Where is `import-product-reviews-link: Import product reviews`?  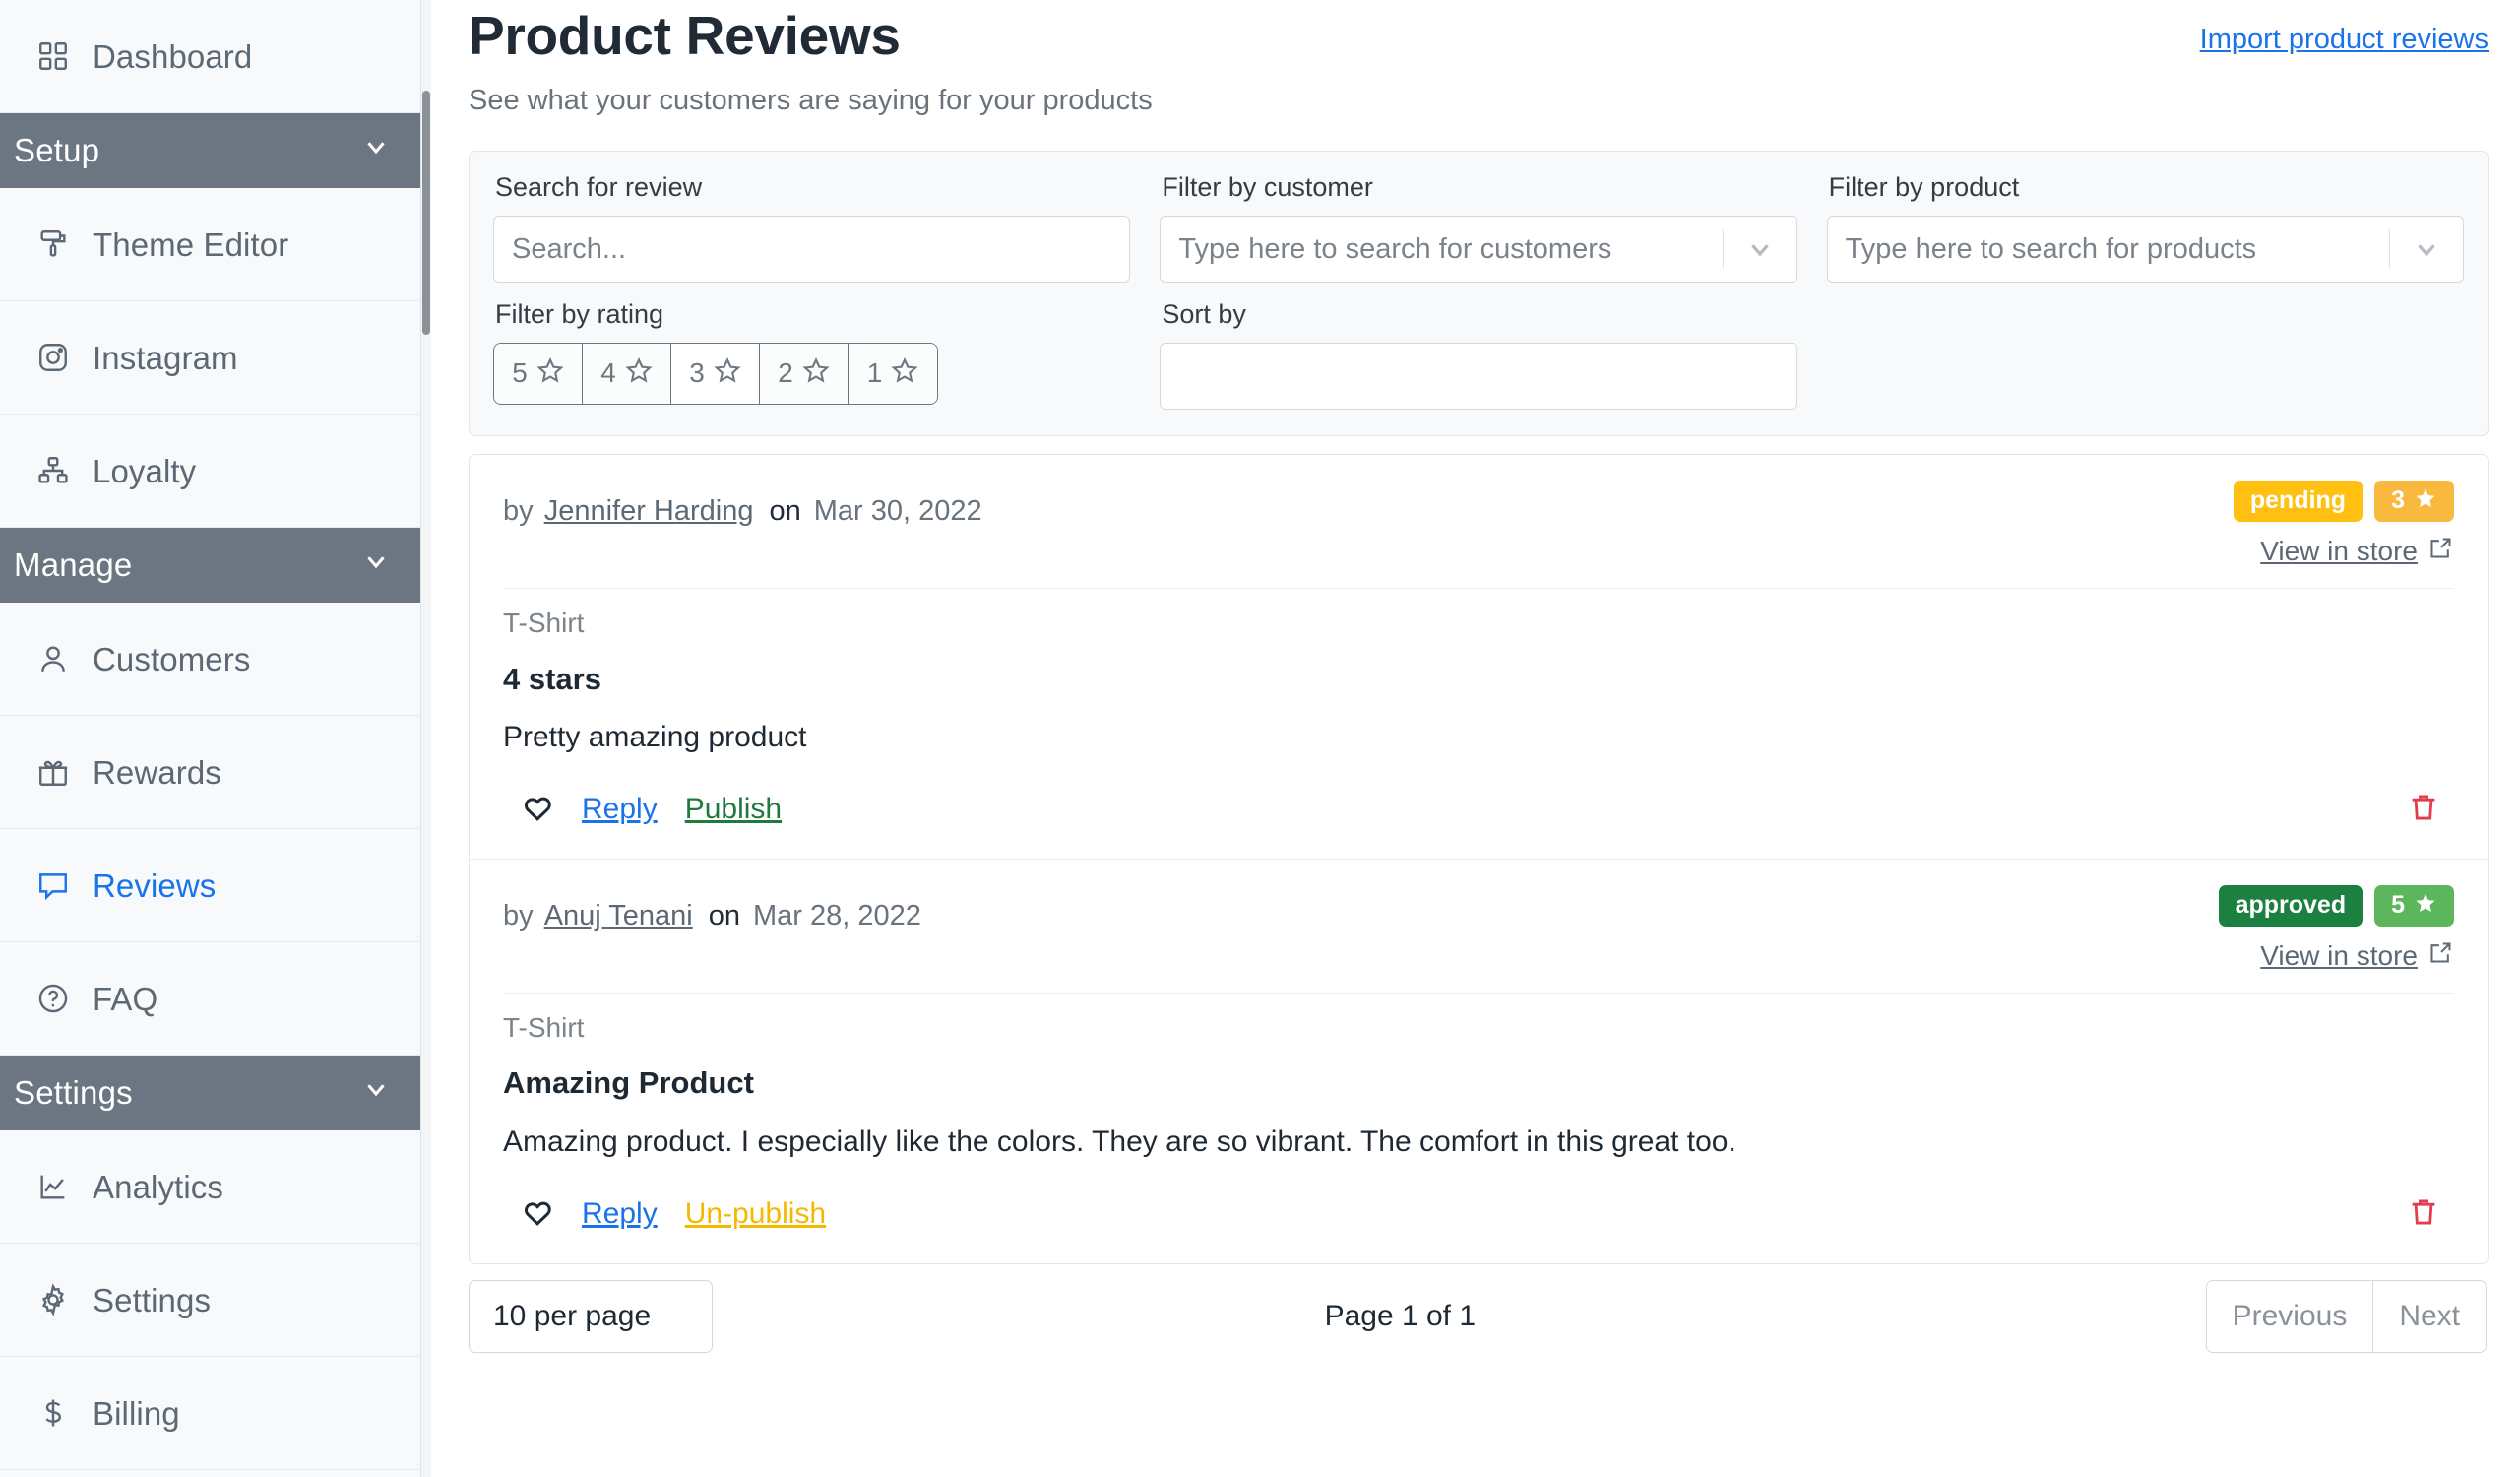 import-product-reviews-link: Import product reviews is located at coordinates (2344, 40).